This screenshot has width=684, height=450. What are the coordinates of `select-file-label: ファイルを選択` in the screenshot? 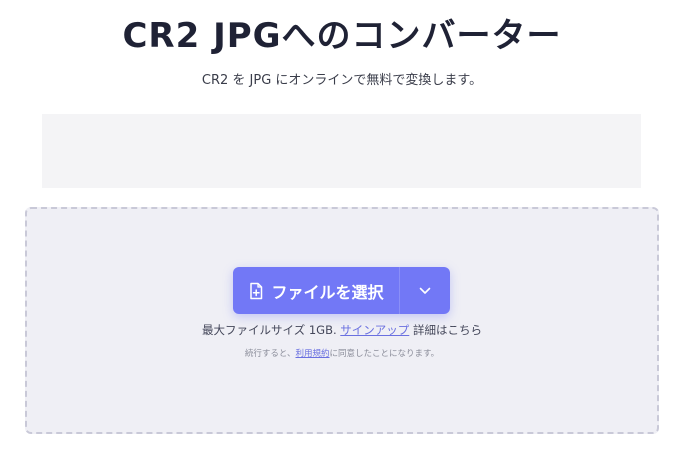 It's located at (327, 292).